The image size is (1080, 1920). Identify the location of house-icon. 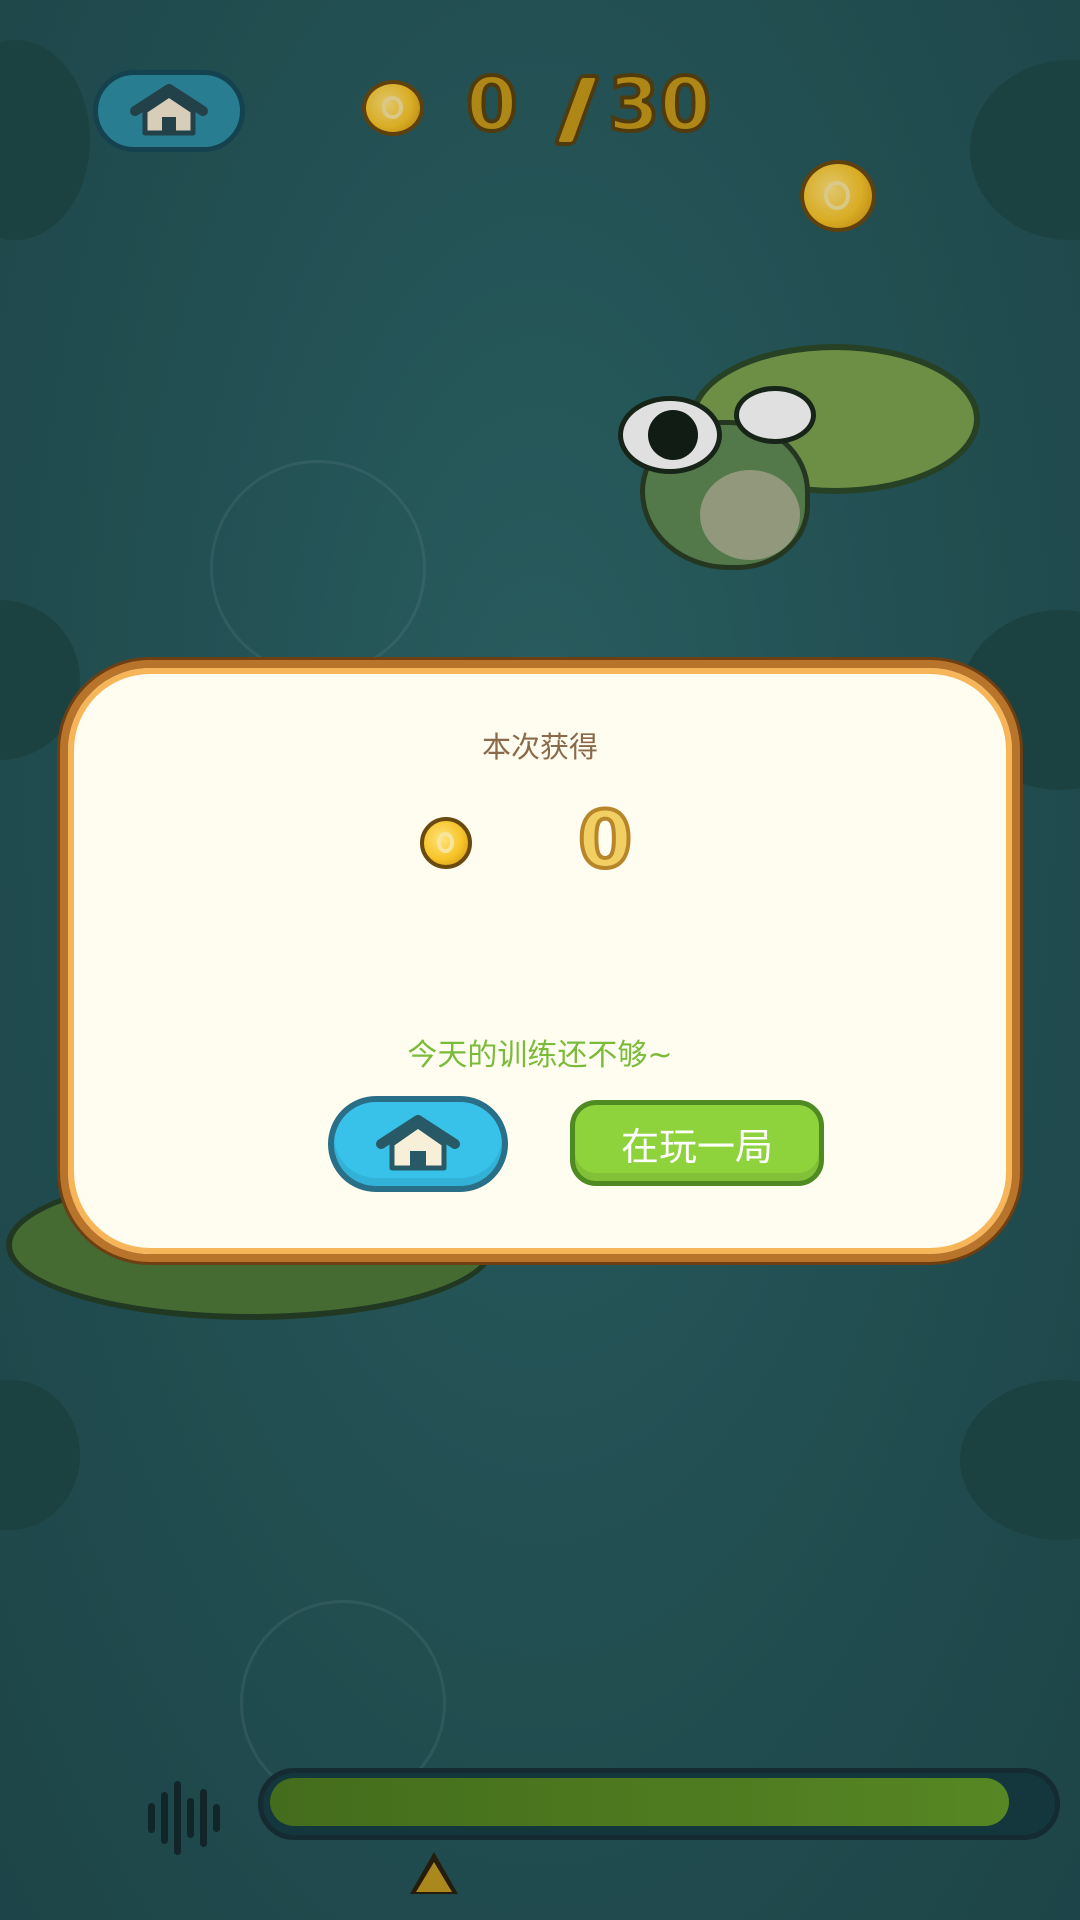
(418, 1143).